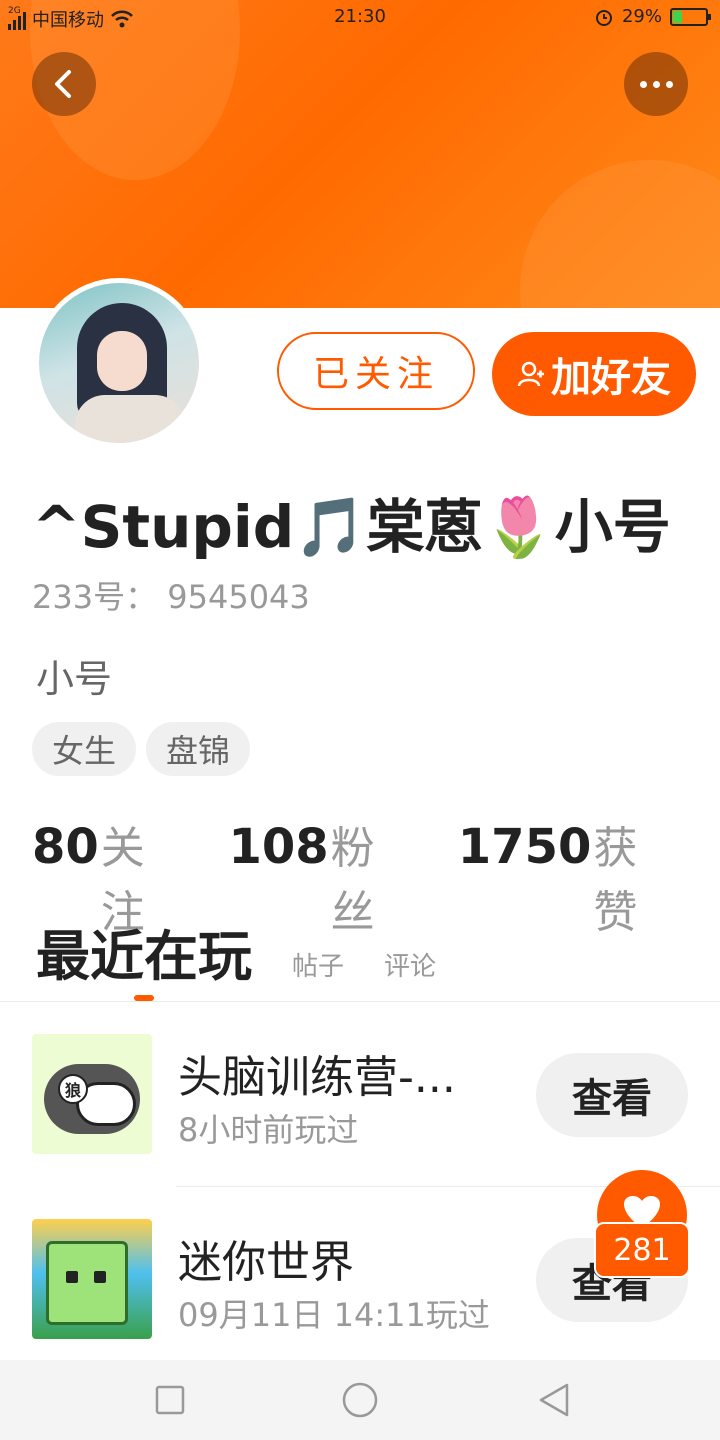  I want to click on profile-tags: 女生 盘锦, so click(141, 749).